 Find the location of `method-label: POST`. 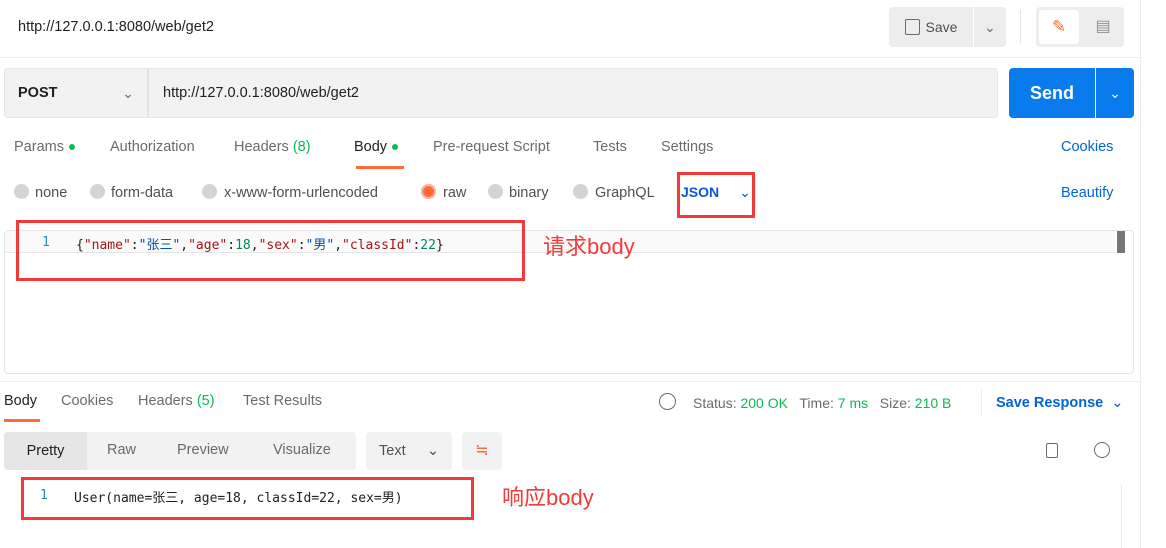

method-label: POST is located at coordinates (38, 93).